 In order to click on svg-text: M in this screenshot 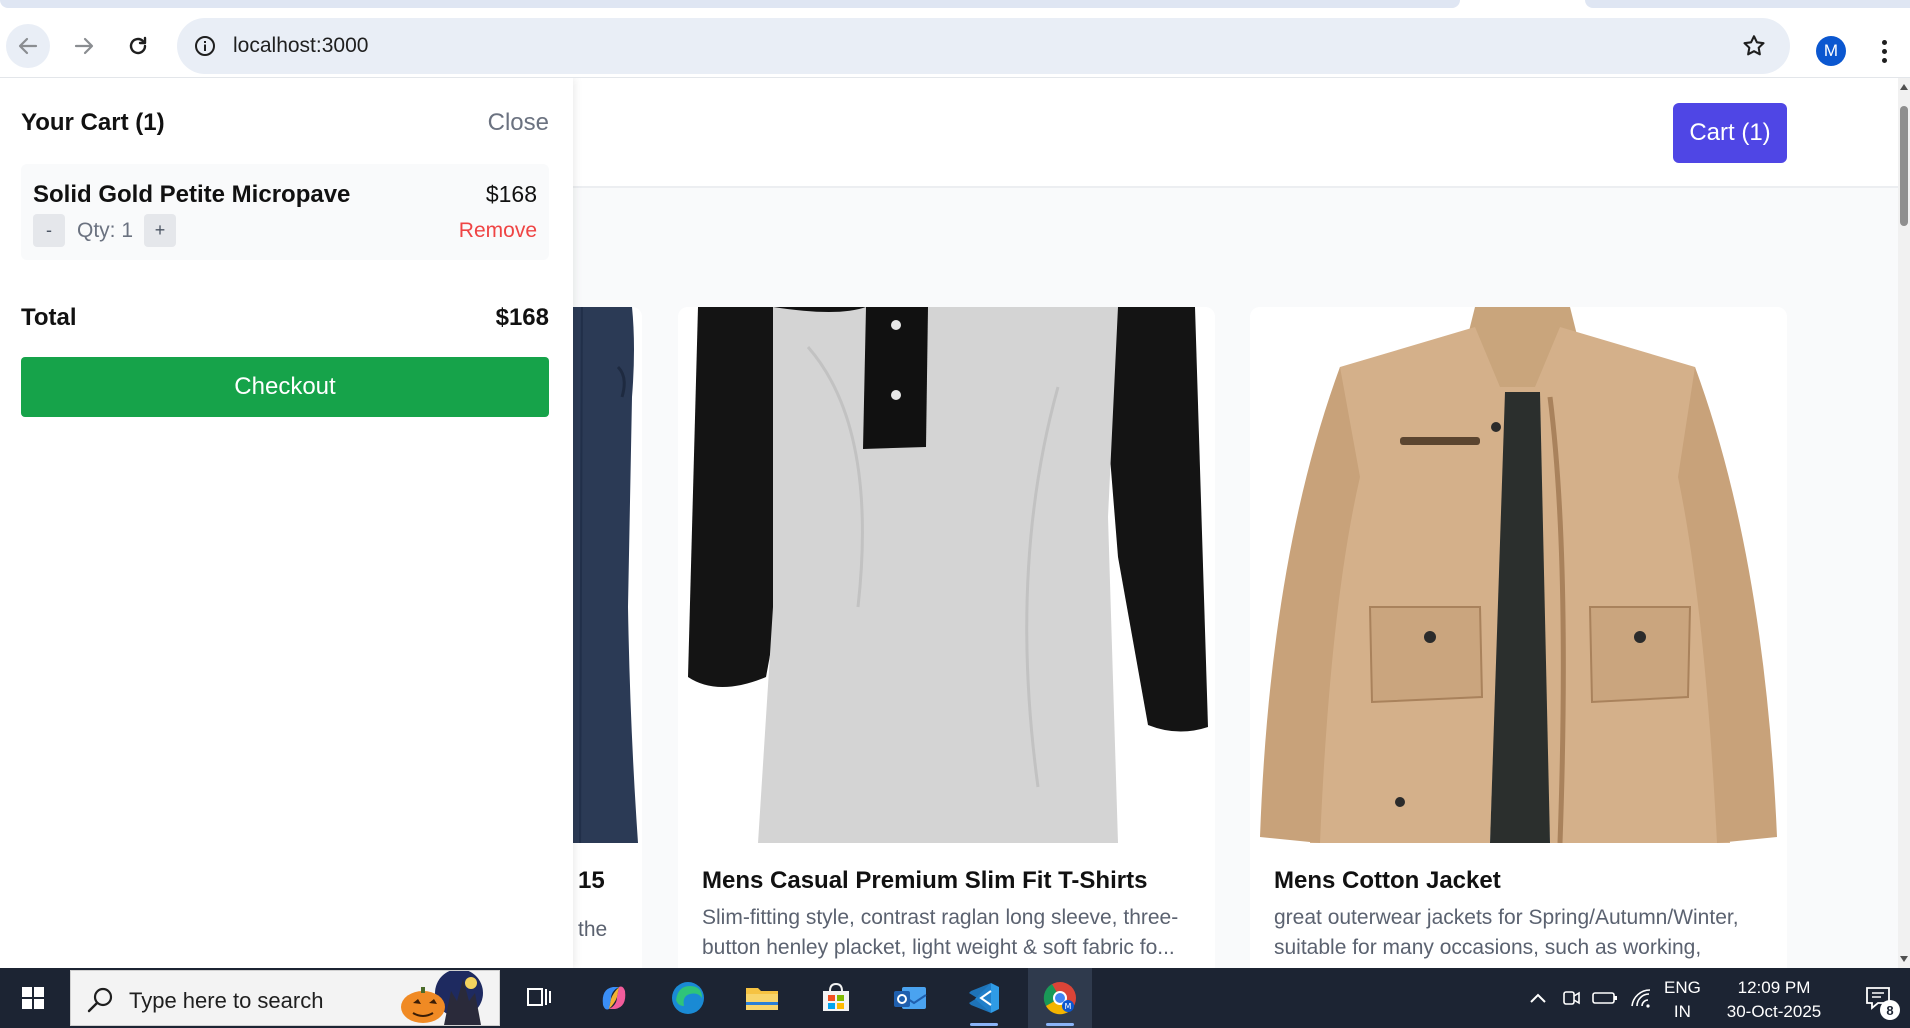, I will do `click(1068, 1006)`.